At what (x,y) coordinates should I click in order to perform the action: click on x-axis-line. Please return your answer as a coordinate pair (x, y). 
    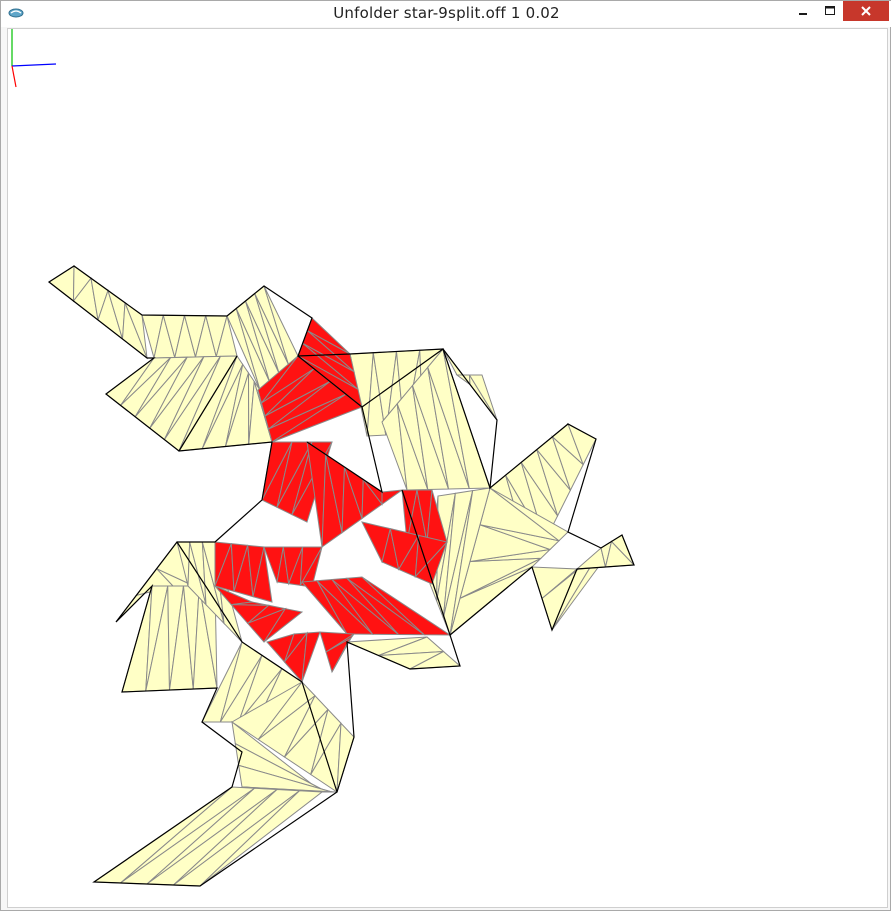
    Looking at the image, I should click on (34, 65).